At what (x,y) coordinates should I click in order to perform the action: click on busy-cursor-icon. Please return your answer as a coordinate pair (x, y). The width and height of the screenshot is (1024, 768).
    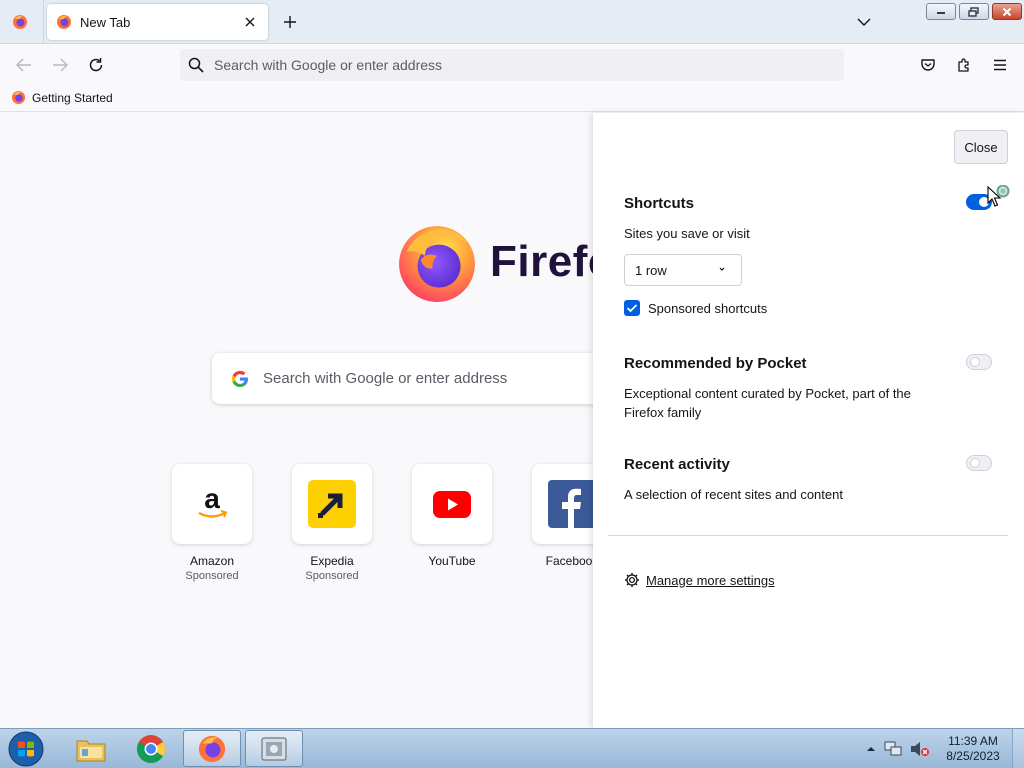
    Looking at the image, I should click on (998, 196).